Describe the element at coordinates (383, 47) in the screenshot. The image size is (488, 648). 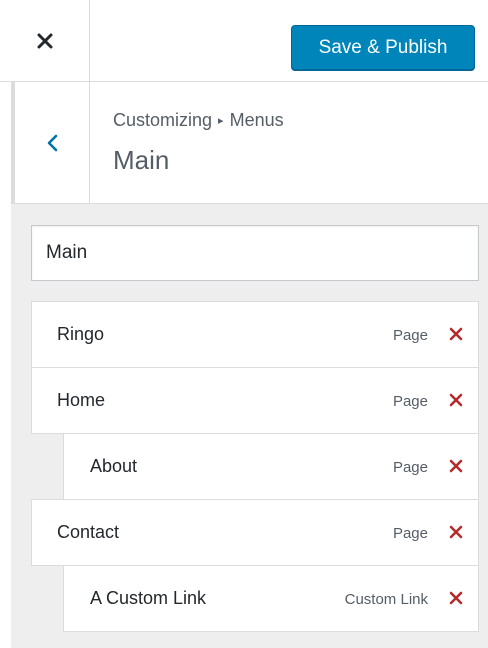
I see `save-publish-button: Save & Publish` at that location.